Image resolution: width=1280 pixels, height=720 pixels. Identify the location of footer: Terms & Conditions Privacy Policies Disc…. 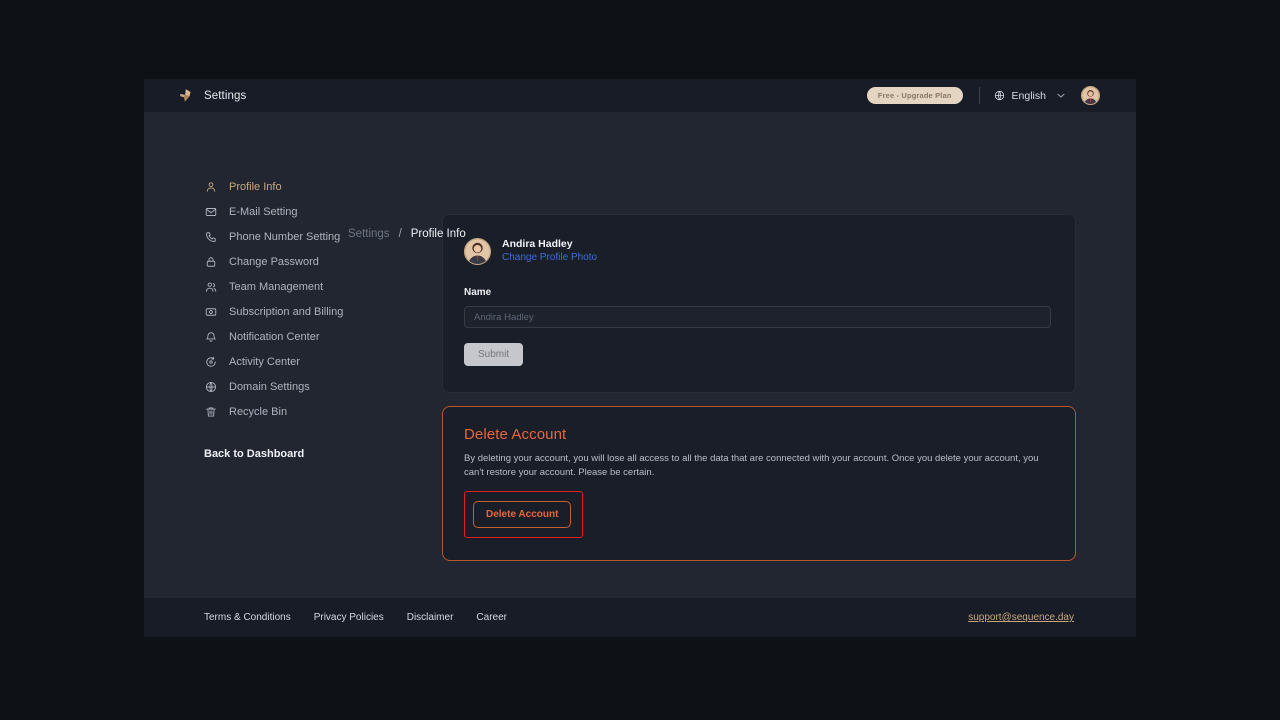
(640, 617).